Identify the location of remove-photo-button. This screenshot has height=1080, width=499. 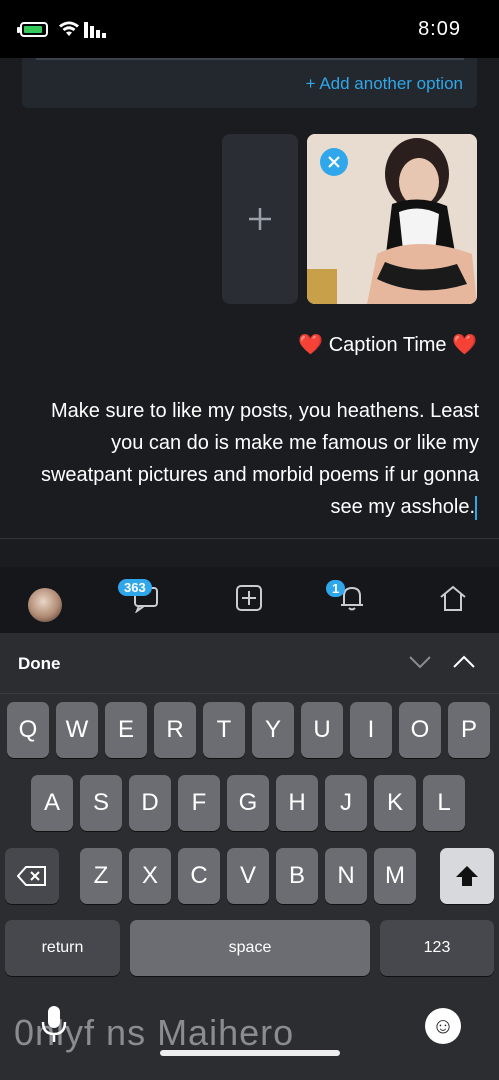
(334, 162).